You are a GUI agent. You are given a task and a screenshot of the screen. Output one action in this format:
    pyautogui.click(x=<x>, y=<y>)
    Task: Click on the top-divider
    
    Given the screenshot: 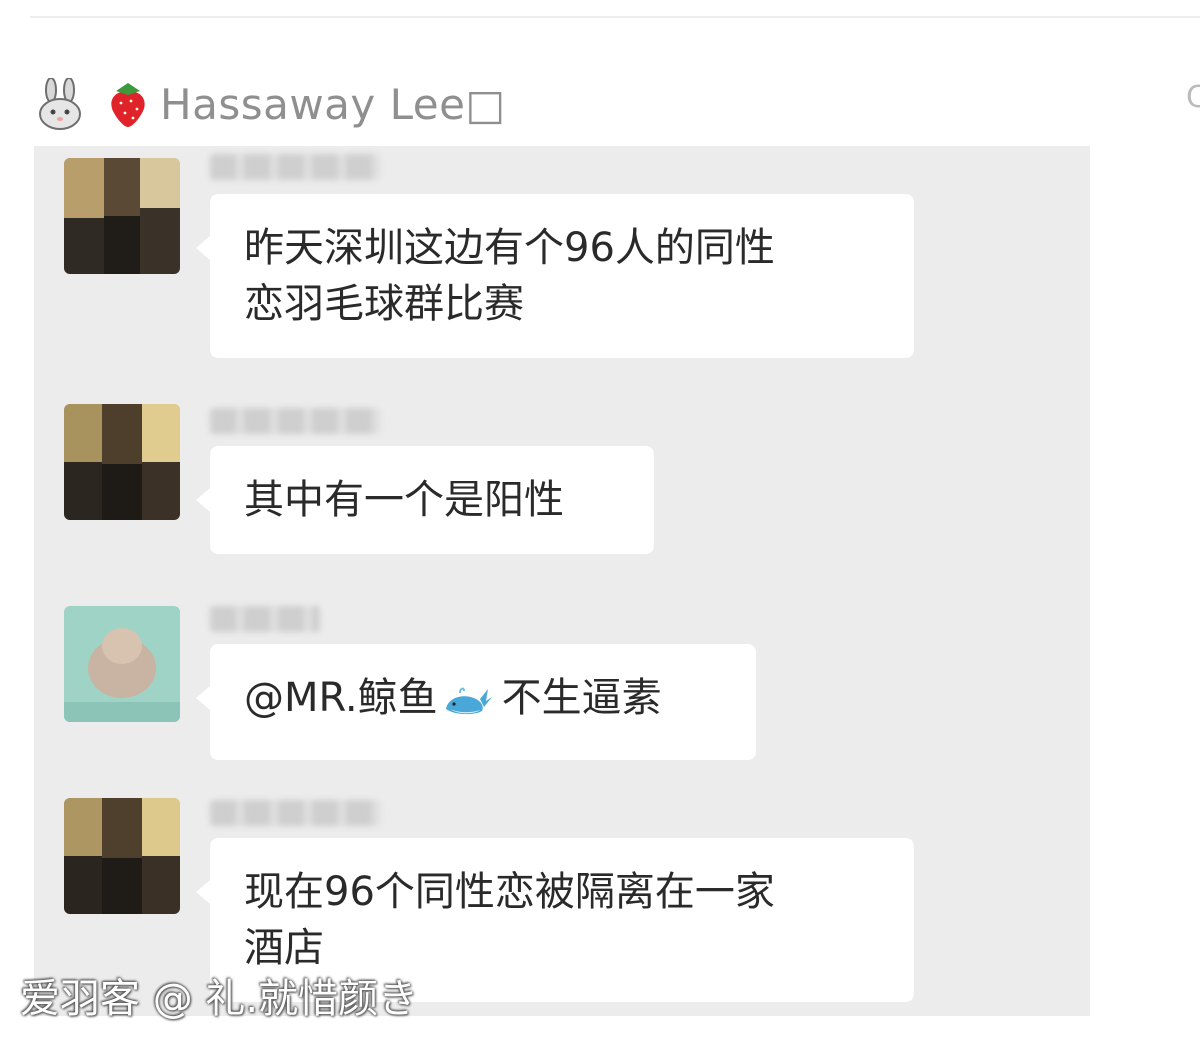 What is the action you would take?
    pyautogui.click(x=615, y=17)
    